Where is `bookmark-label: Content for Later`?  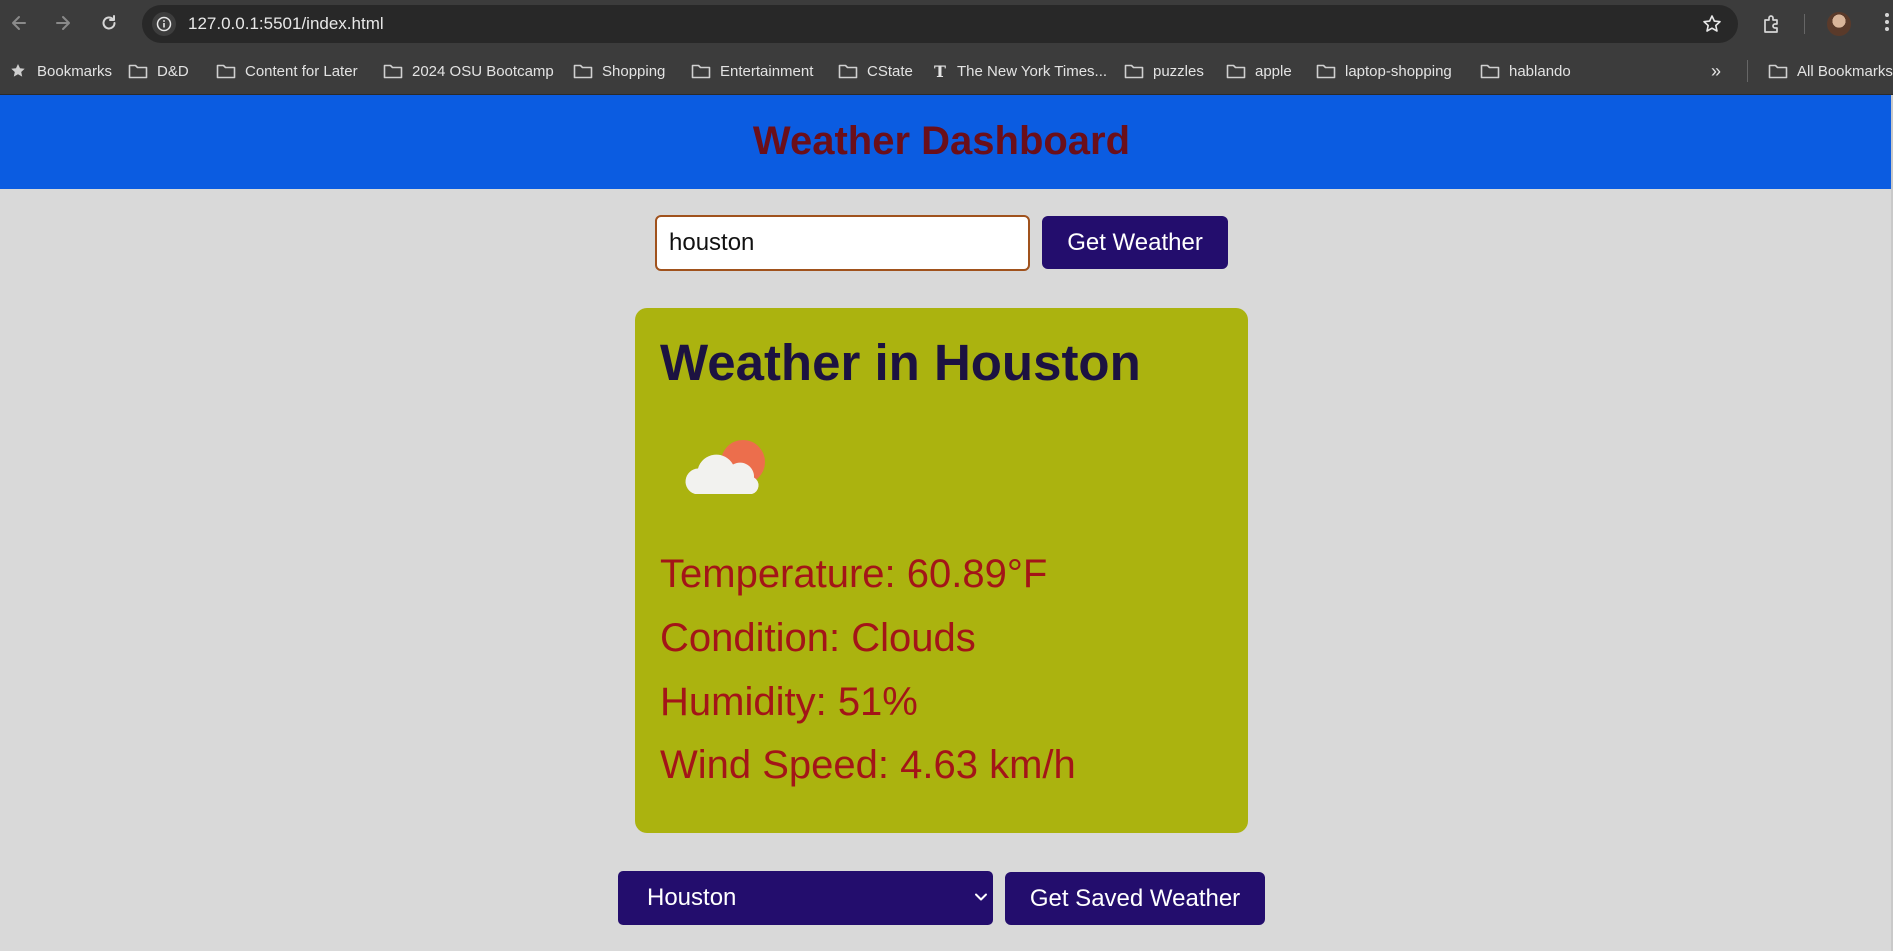 bookmark-label: Content for Later is located at coordinates (301, 71).